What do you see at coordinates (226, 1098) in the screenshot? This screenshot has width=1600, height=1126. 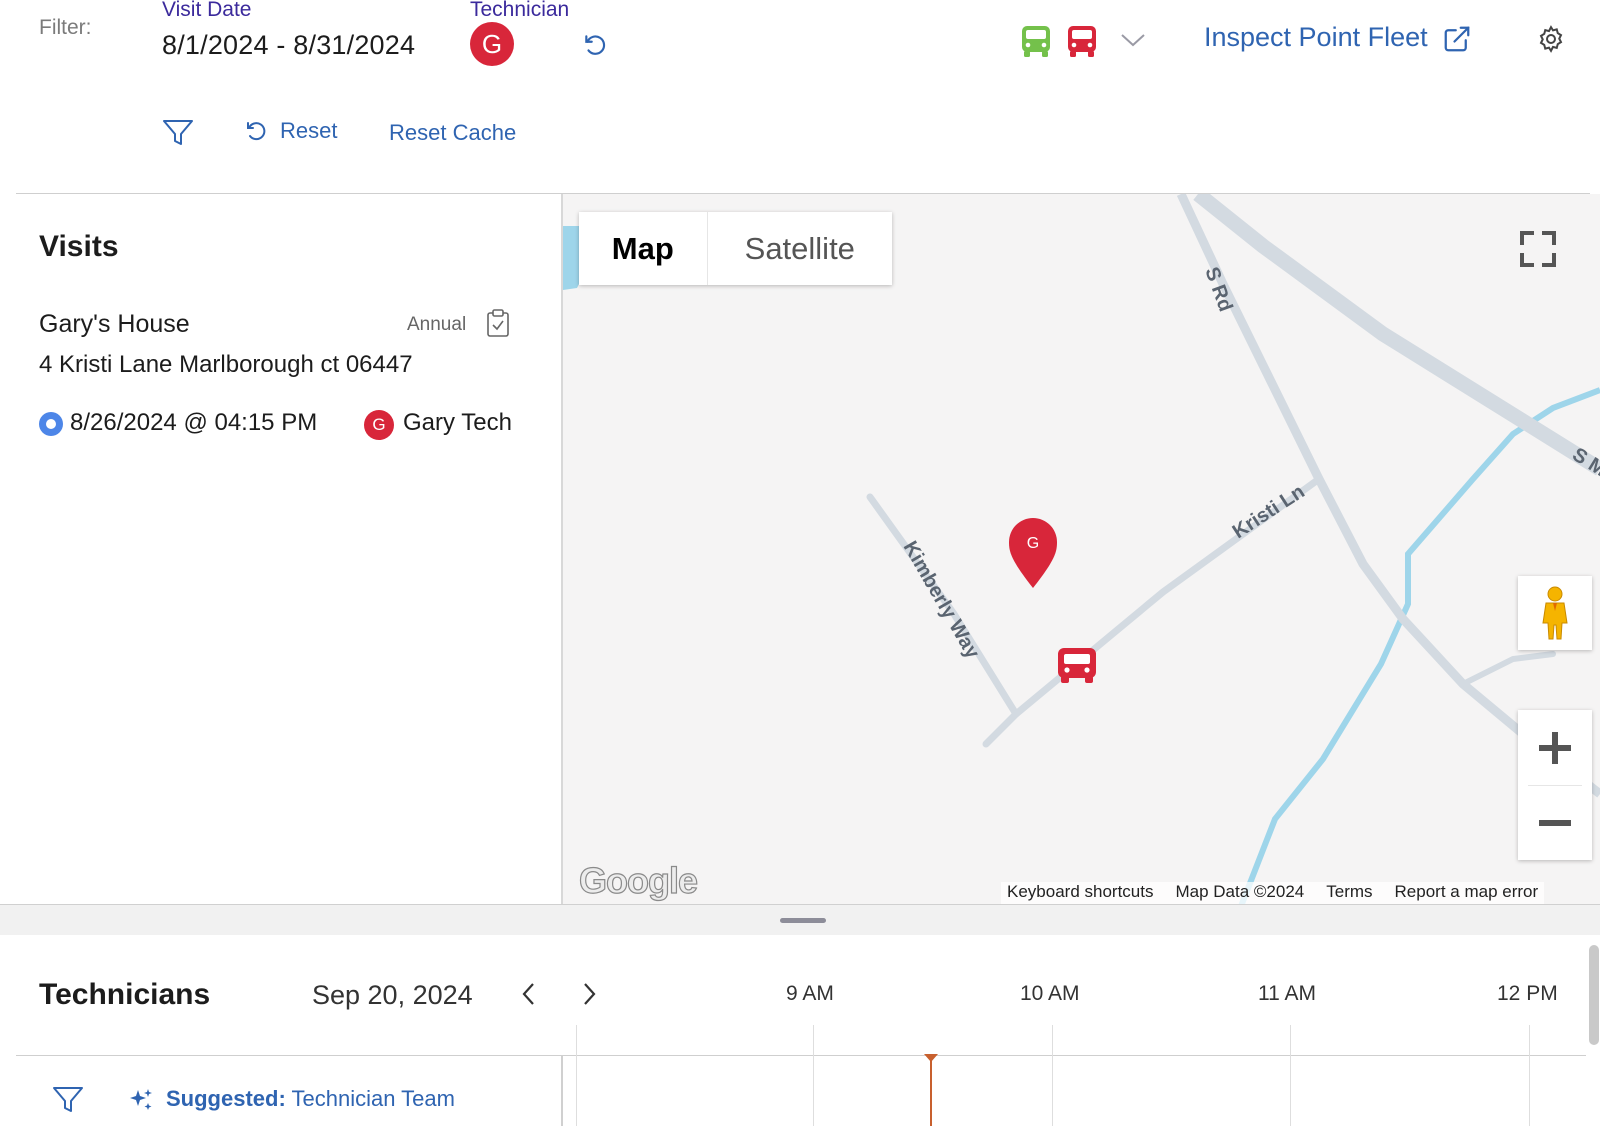 I see `suggested-prefix: Suggested:` at bounding box center [226, 1098].